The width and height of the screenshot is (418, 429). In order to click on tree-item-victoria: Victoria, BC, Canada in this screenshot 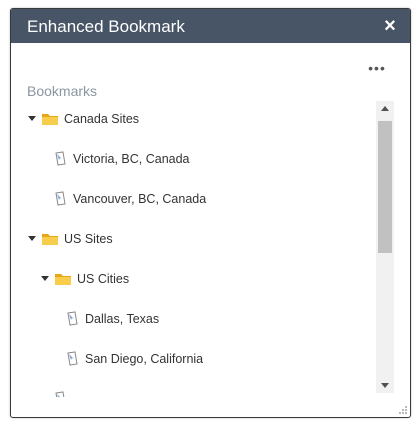, I will do `click(121, 159)`.